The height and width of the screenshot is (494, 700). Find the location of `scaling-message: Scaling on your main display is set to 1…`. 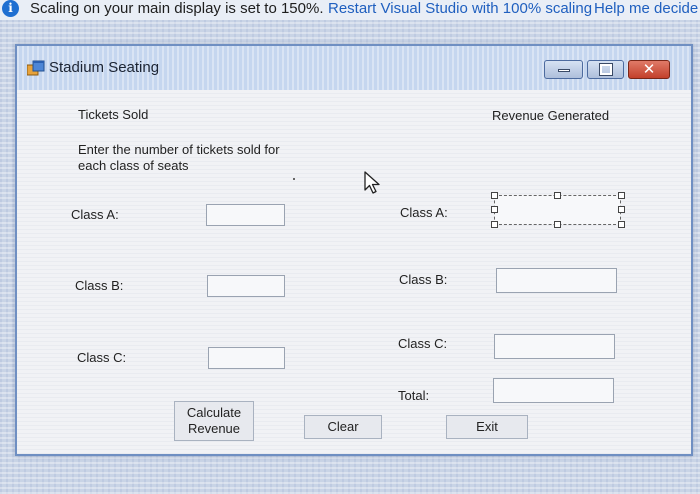

scaling-message: Scaling on your main display is set to 1… is located at coordinates (177, 8).